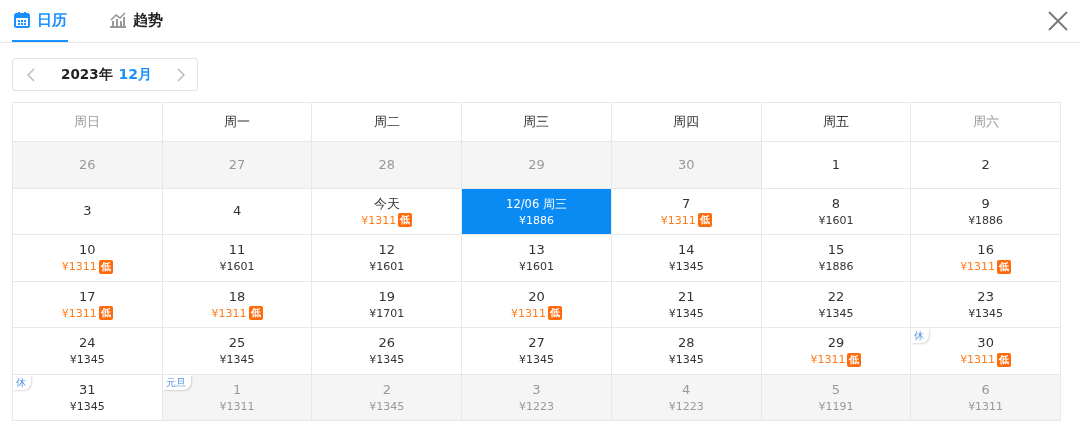 The width and height of the screenshot is (1080, 434). What do you see at coordinates (920, 335) in the screenshot?
I see `holiday-tag: 休` at bounding box center [920, 335].